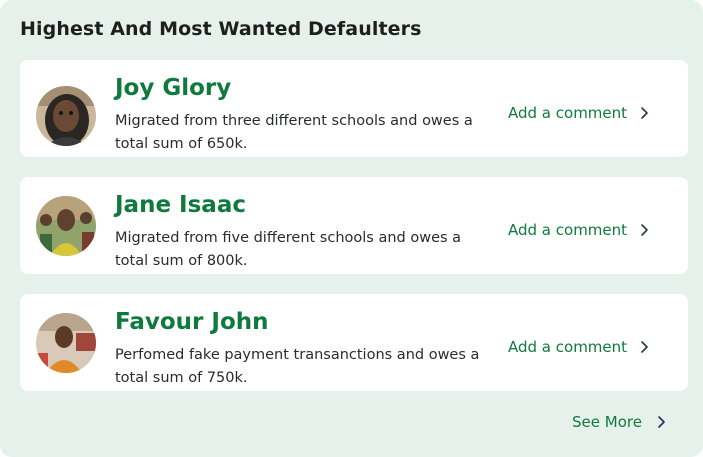 Image resolution: width=703 pixels, height=457 pixels. What do you see at coordinates (173, 88) in the screenshot?
I see `defaulter-name: Joy Glory` at bounding box center [173, 88].